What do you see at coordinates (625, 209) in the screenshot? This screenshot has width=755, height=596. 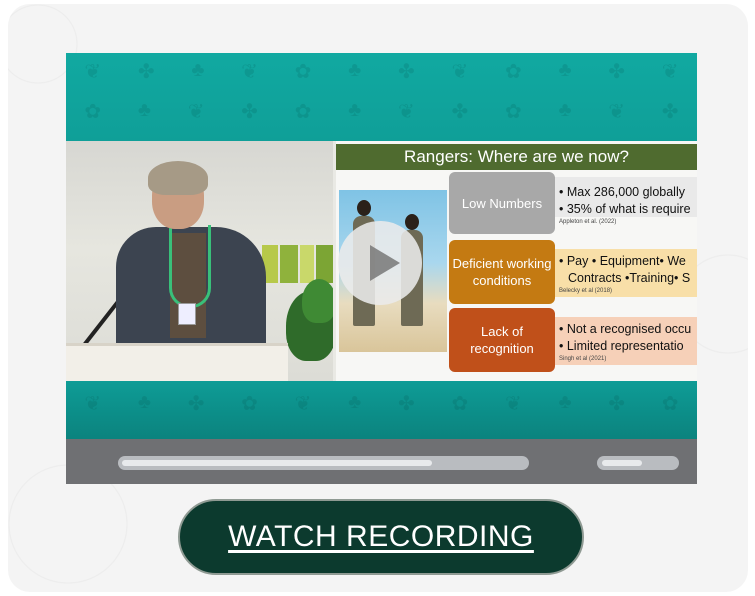 I see `slide-bullet: • 35% of what is require` at bounding box center [625, 209].